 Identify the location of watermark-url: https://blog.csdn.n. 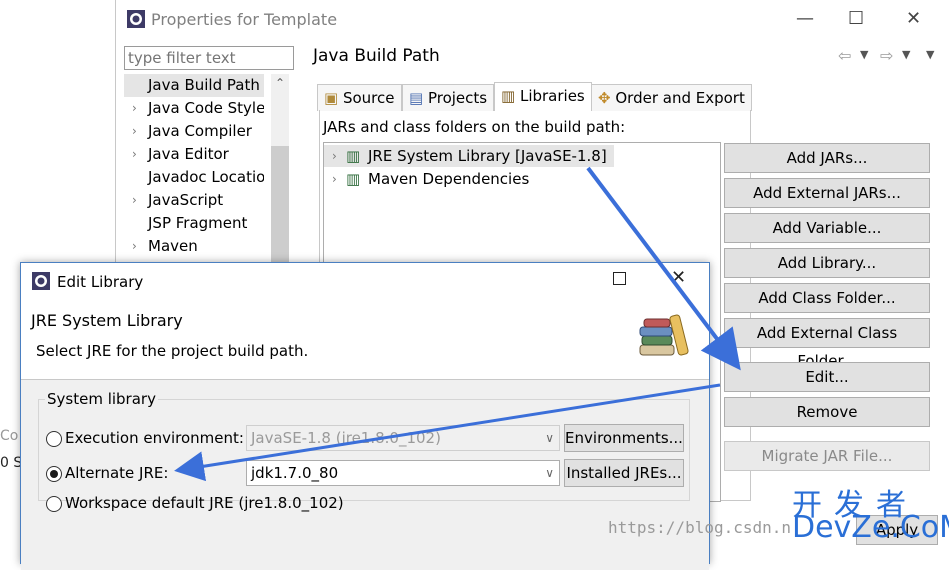
(700, 527).